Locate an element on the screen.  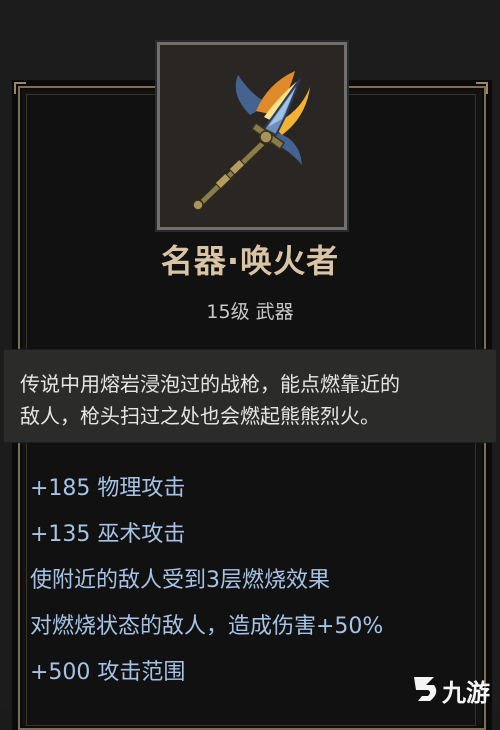
description-line: 传说中用熔岩浸泡过的战枪，能点燃靠近的 is located at coordinates (210, 384).